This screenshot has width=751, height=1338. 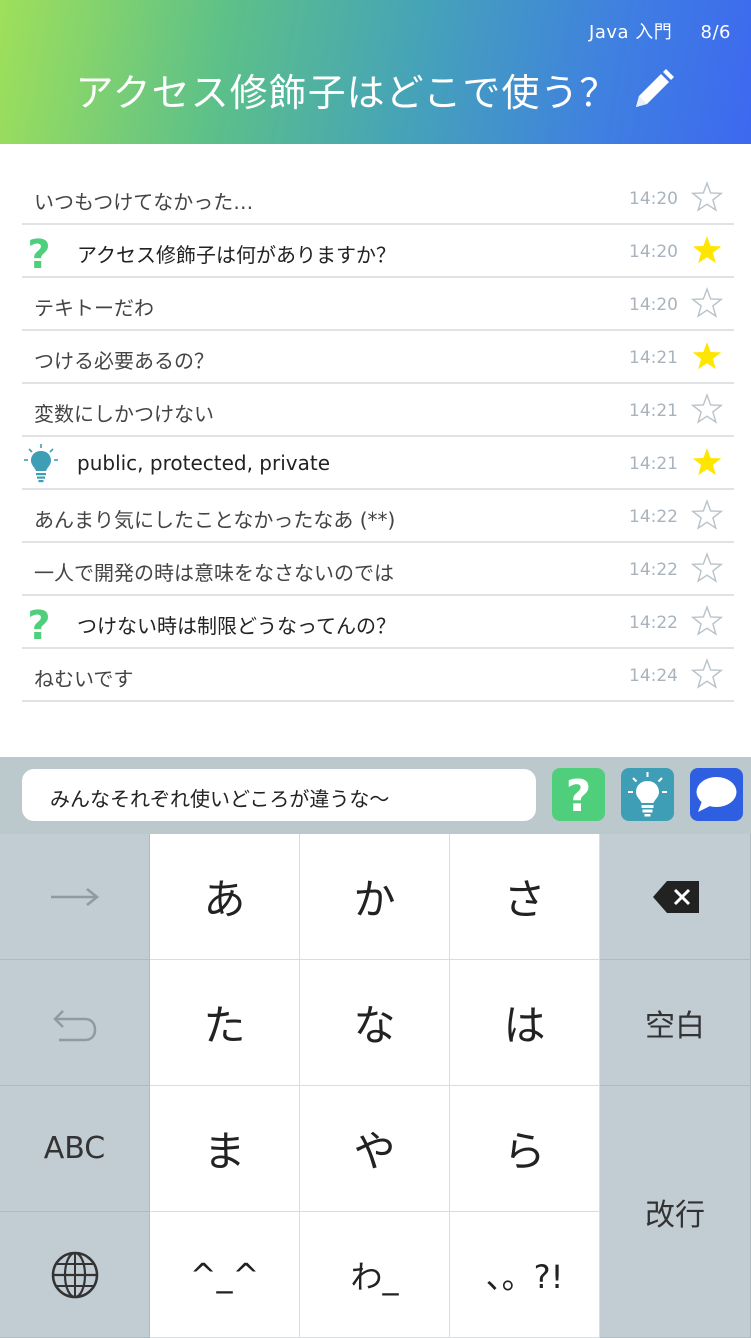 I want to click on message-text: 変数にしかつけない, so click(x=124, y=414).